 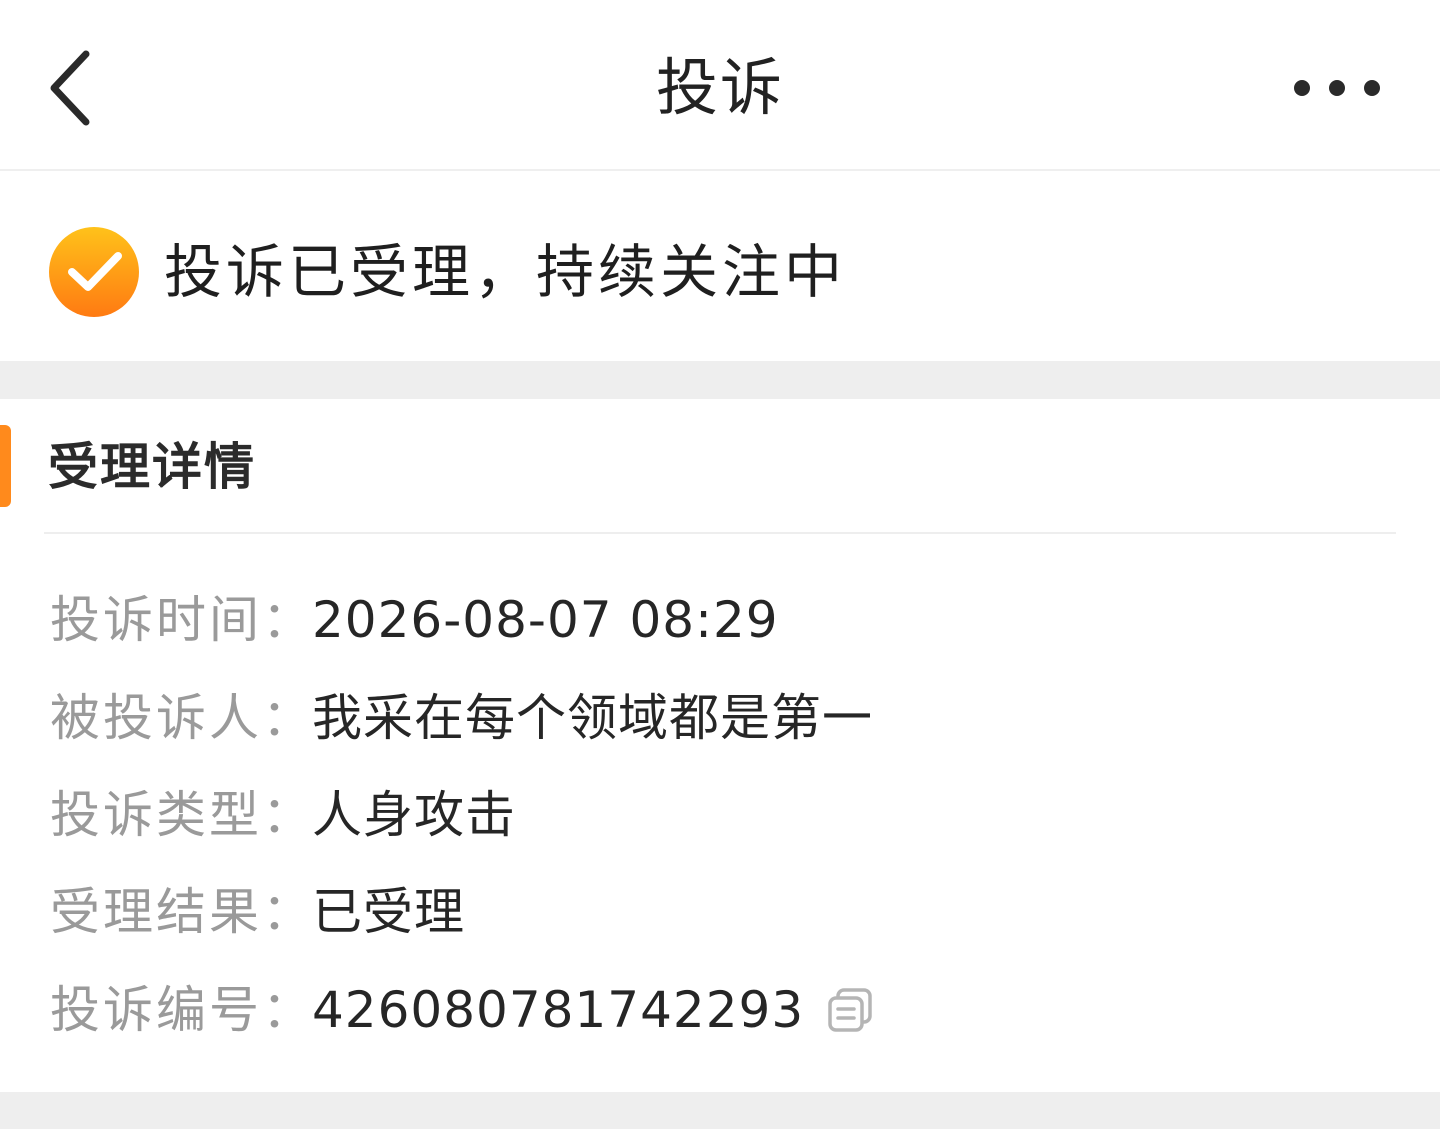 I want to click on detail-value: 2026-08-07 08:29, so click(x=545, y=620).